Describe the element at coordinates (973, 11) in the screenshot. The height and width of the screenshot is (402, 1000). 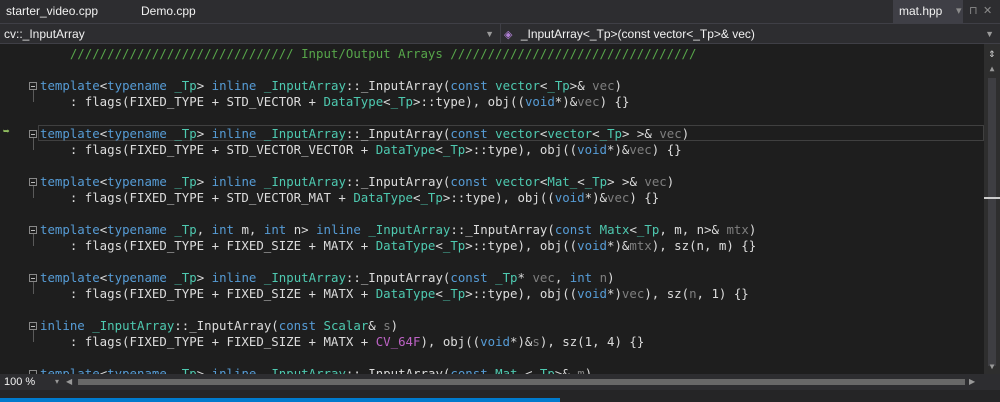
I see `pin-icon: ⊓` at that location.